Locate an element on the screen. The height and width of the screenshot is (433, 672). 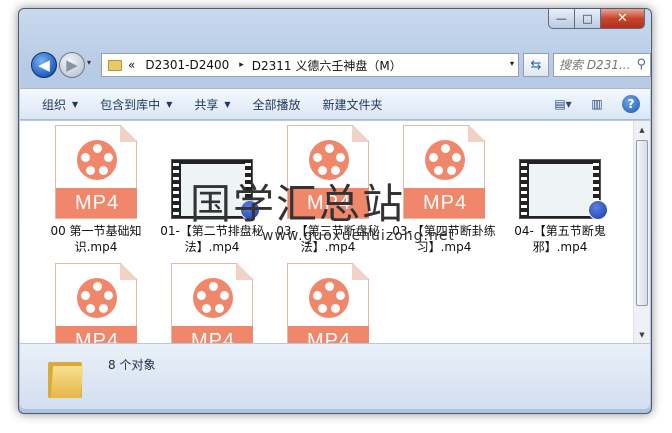
details-pane: 8 个对象 is located at coordinates (335, 376).